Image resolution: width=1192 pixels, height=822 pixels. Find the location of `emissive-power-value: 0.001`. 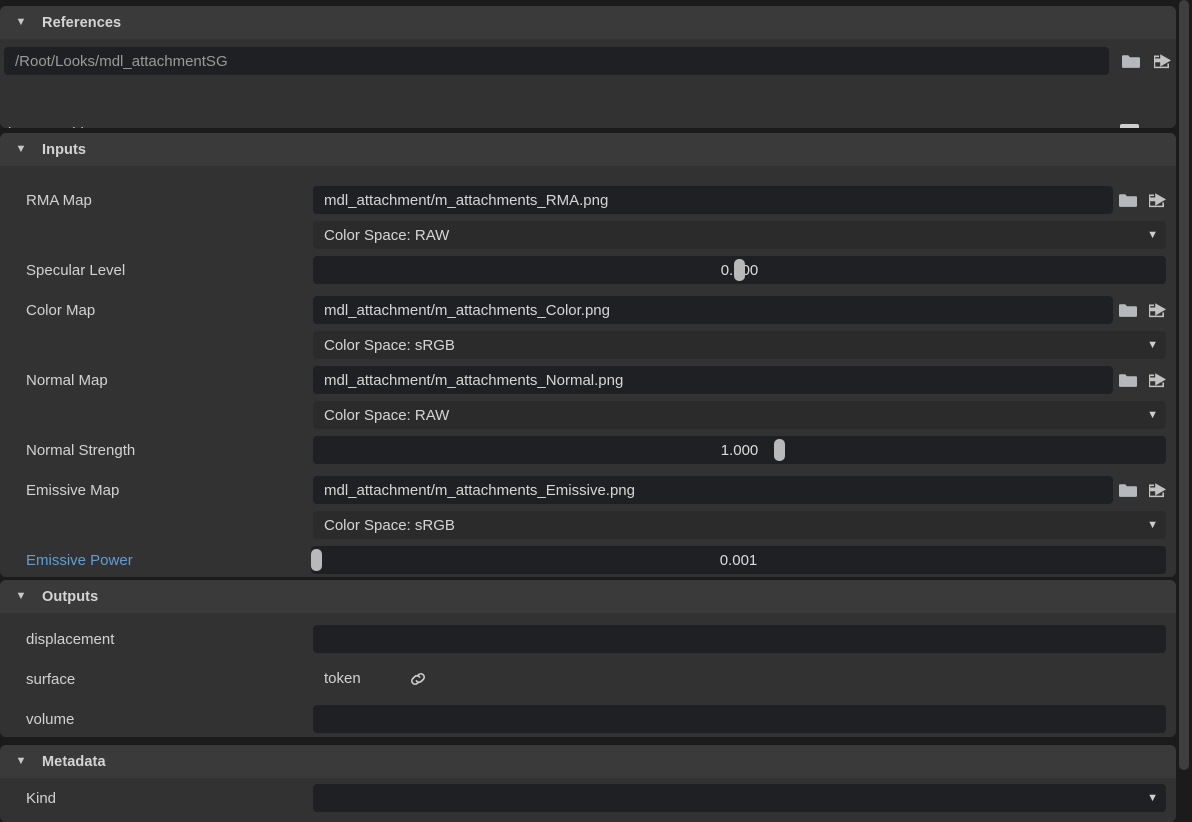

emissive-power-value: 0.001 is located at coordinates (738, 560).